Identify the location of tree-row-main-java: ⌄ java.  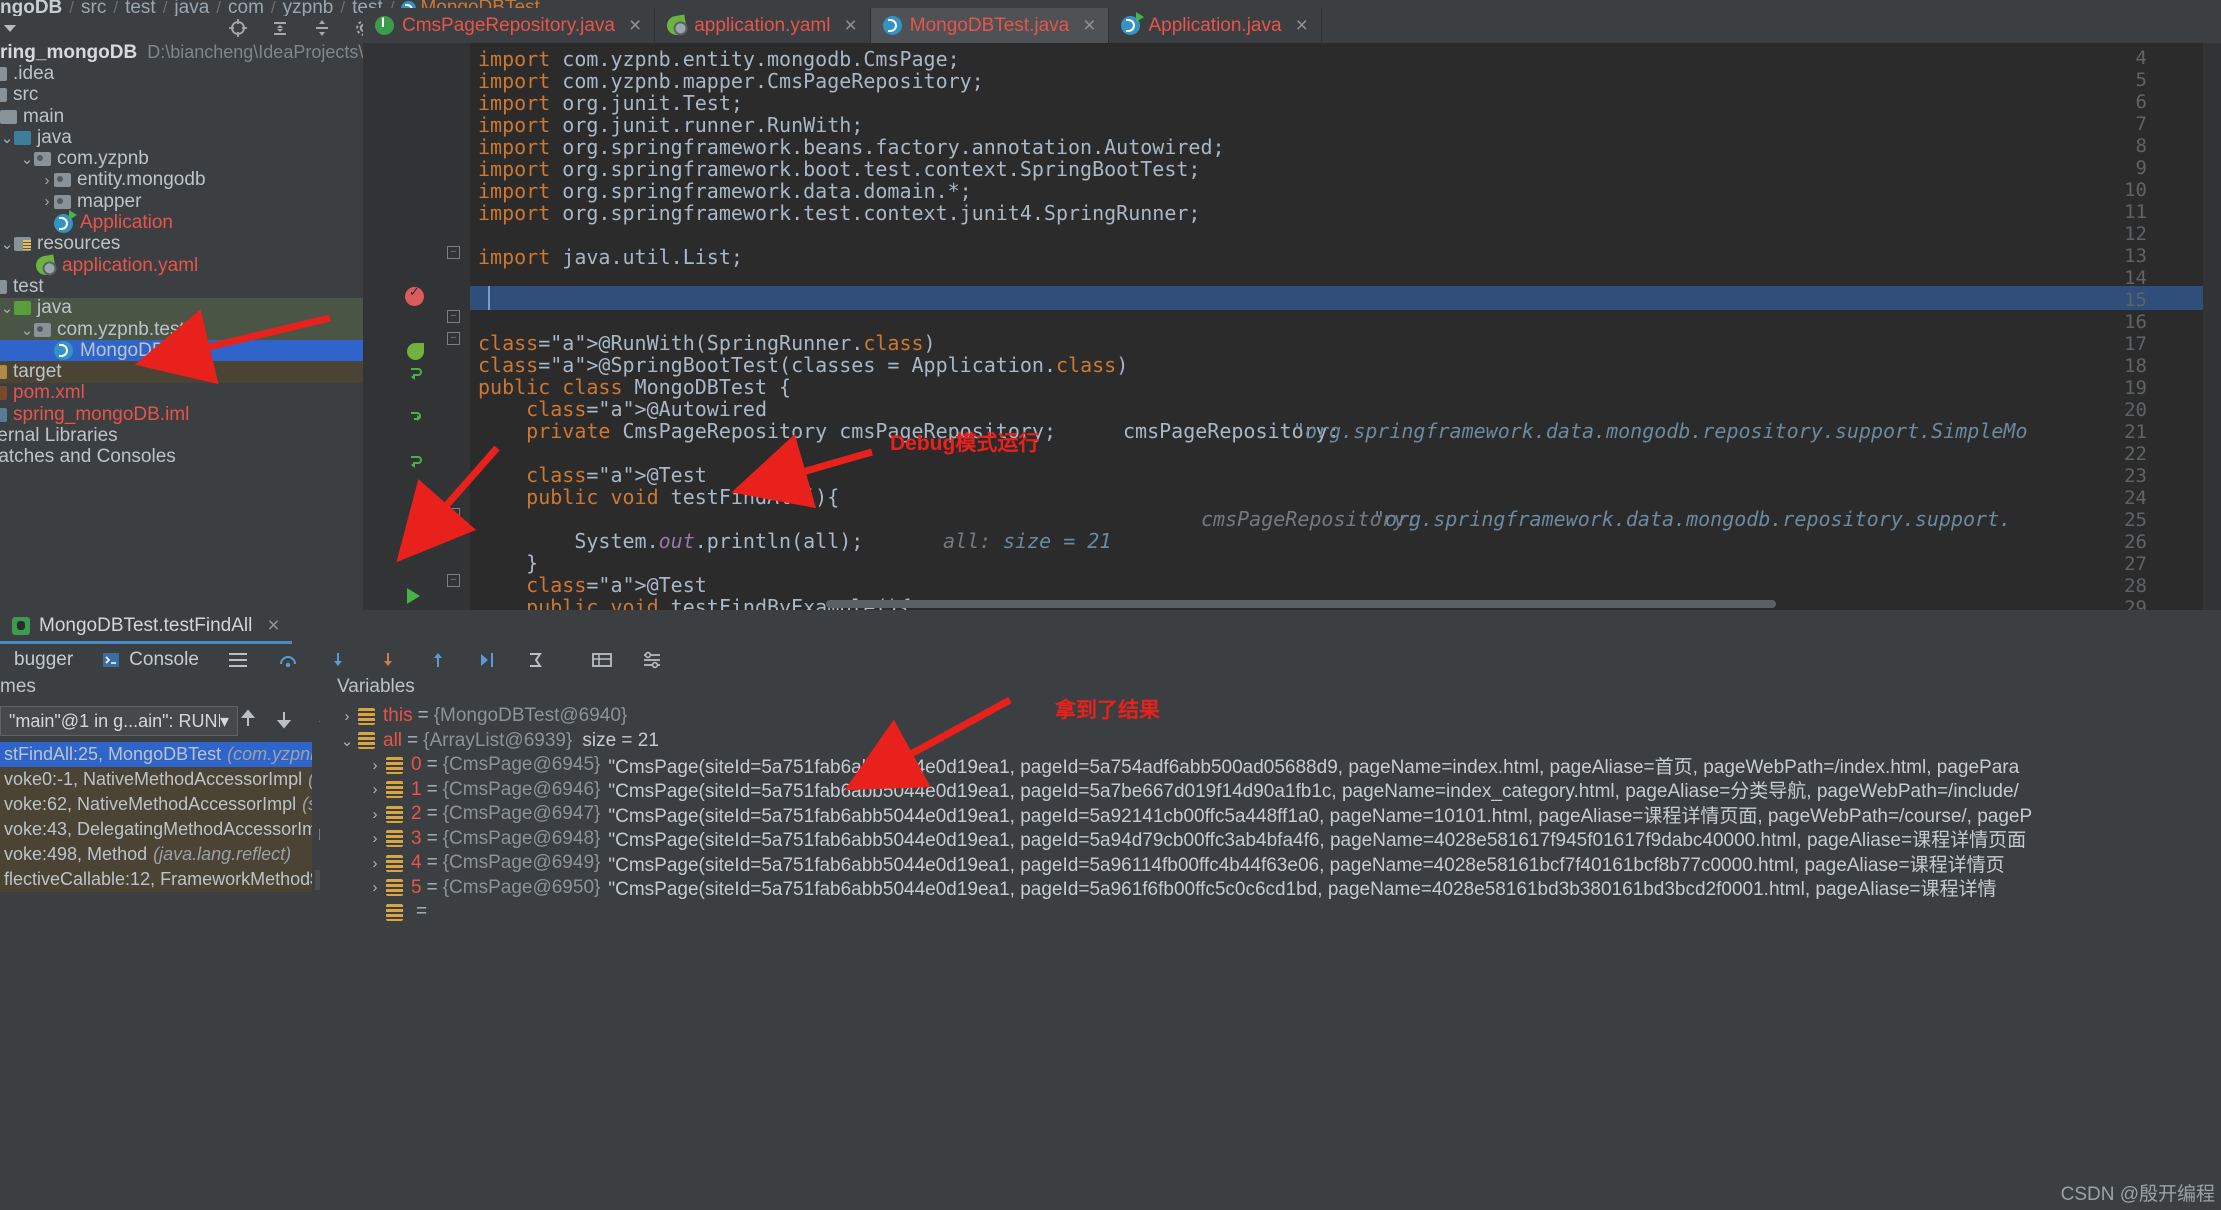
(188, 137).